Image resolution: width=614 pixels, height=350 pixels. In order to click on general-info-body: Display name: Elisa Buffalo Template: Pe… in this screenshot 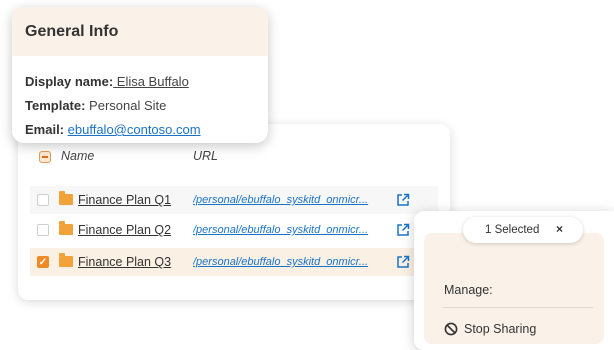, I will do `click(140, 99)`.